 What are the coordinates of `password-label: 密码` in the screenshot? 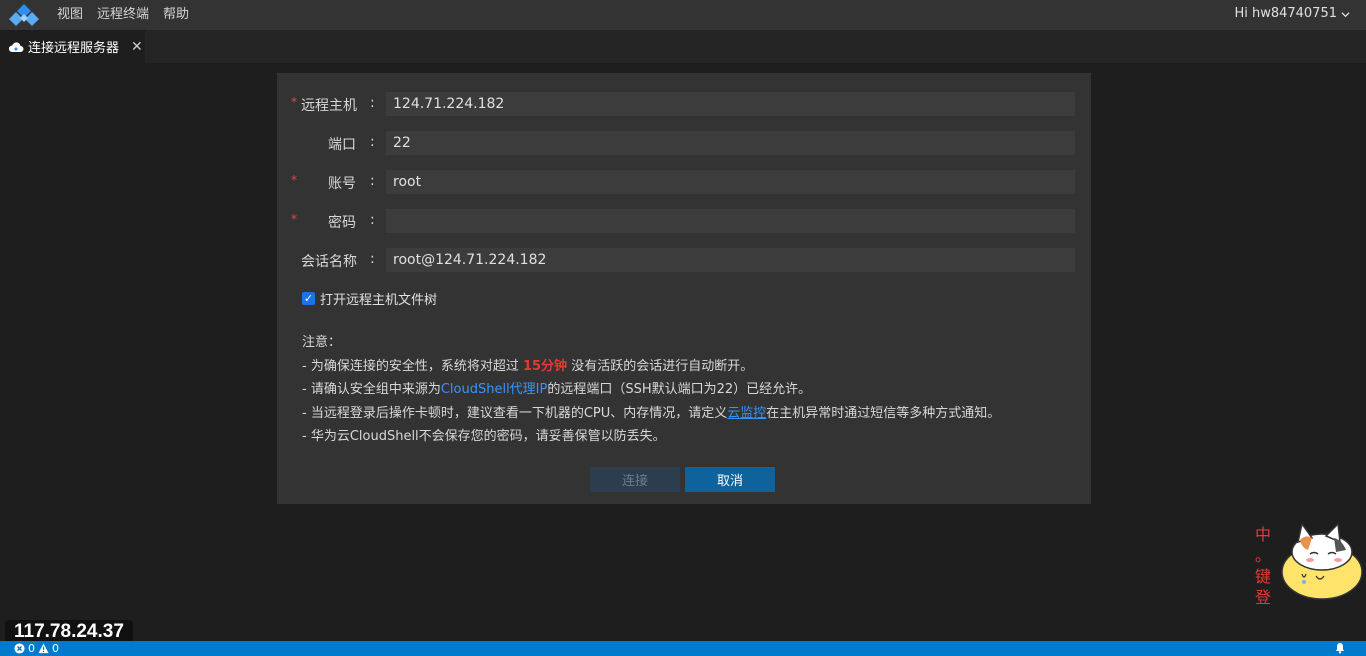 It's located at (342, 223).